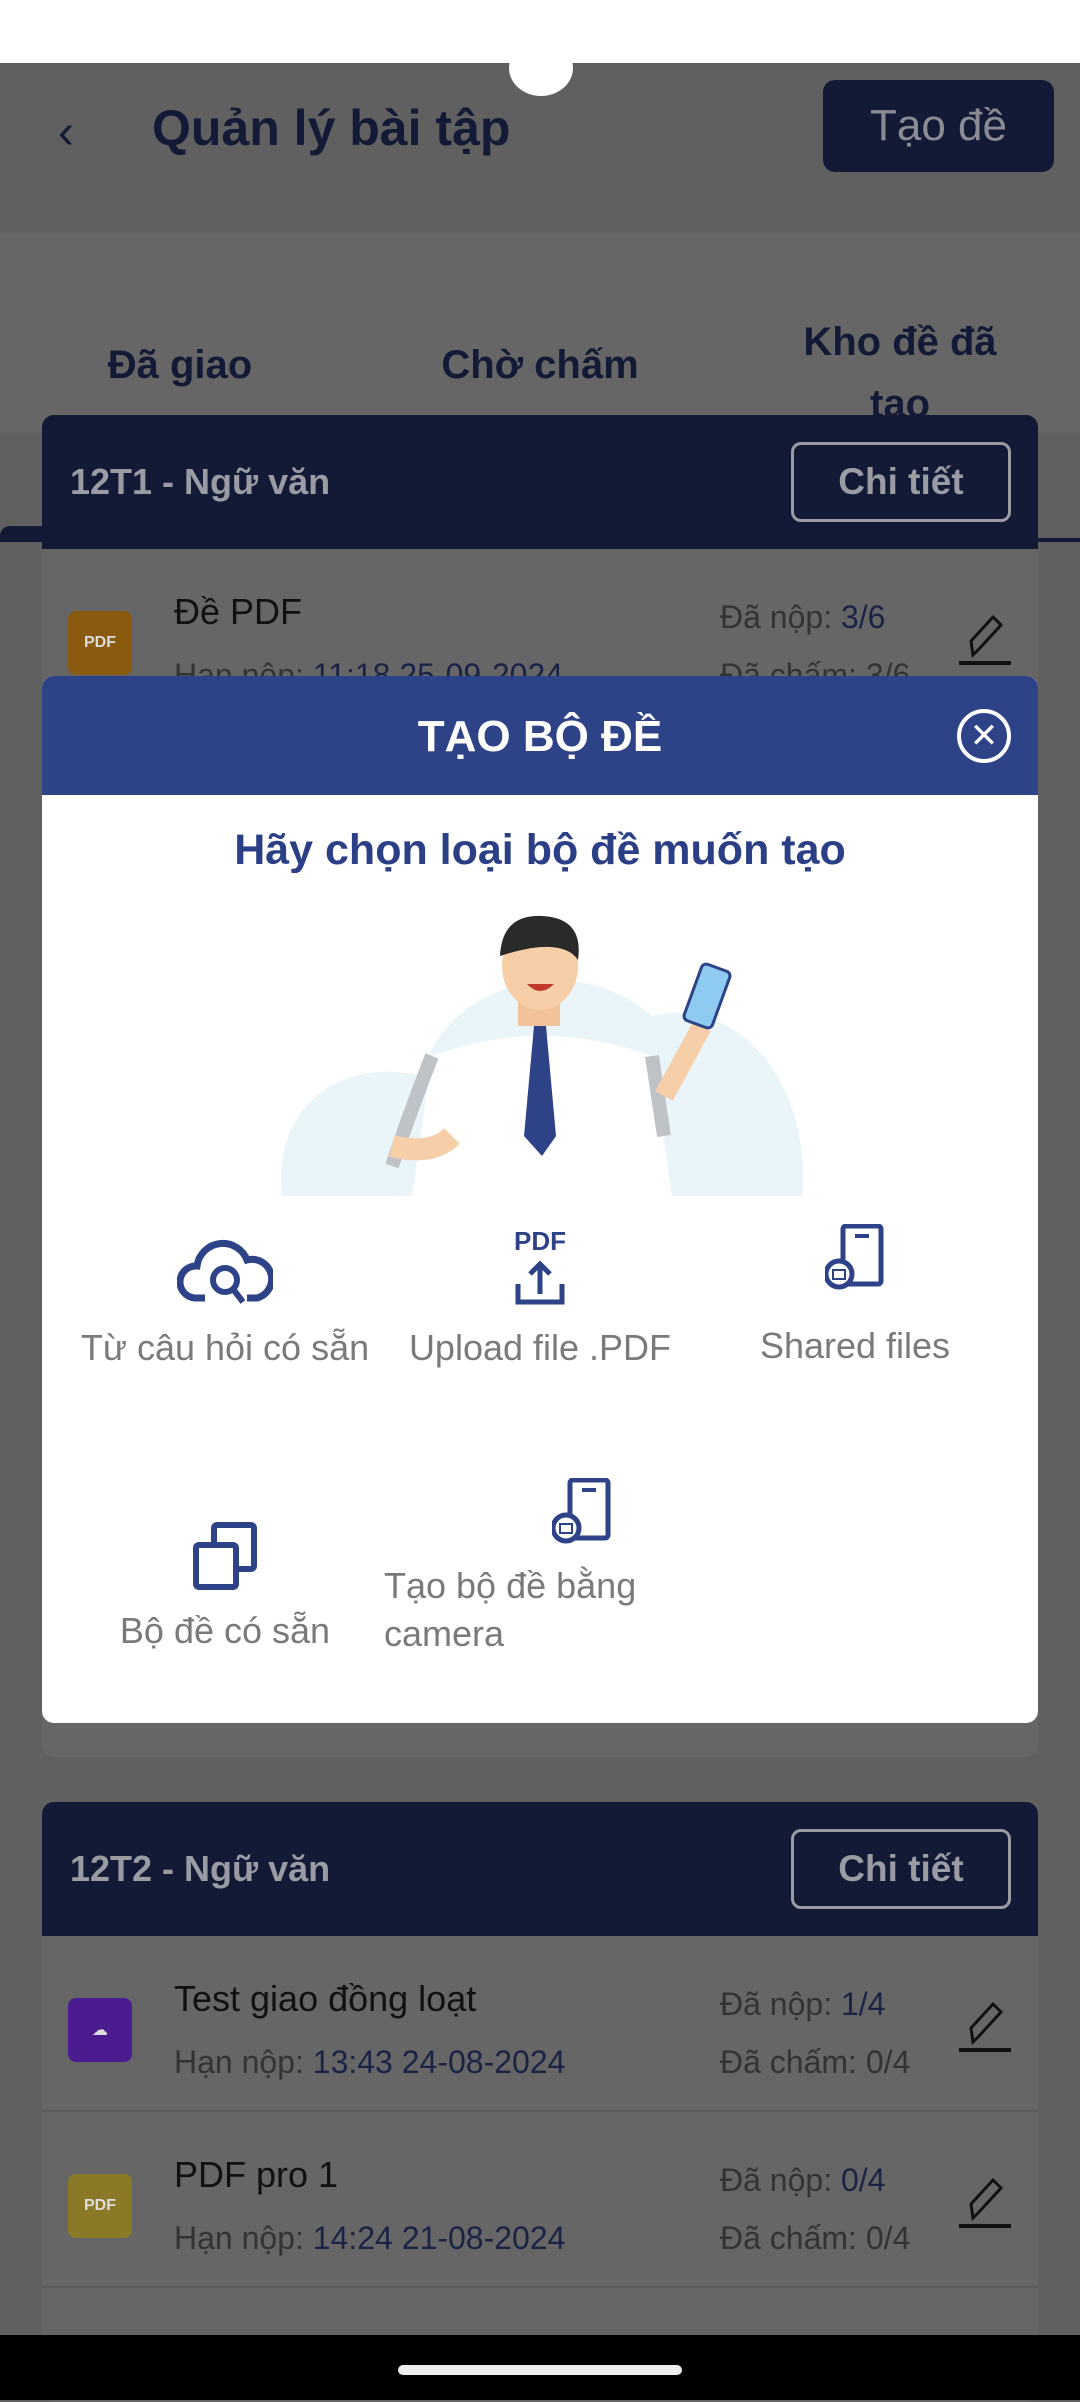 The height and width of the screenshot is (2402, 1080). Describe the element at coordinates (540, 1265) in the screenshot. I see `pdf-upload-icon: PDF` at that location.